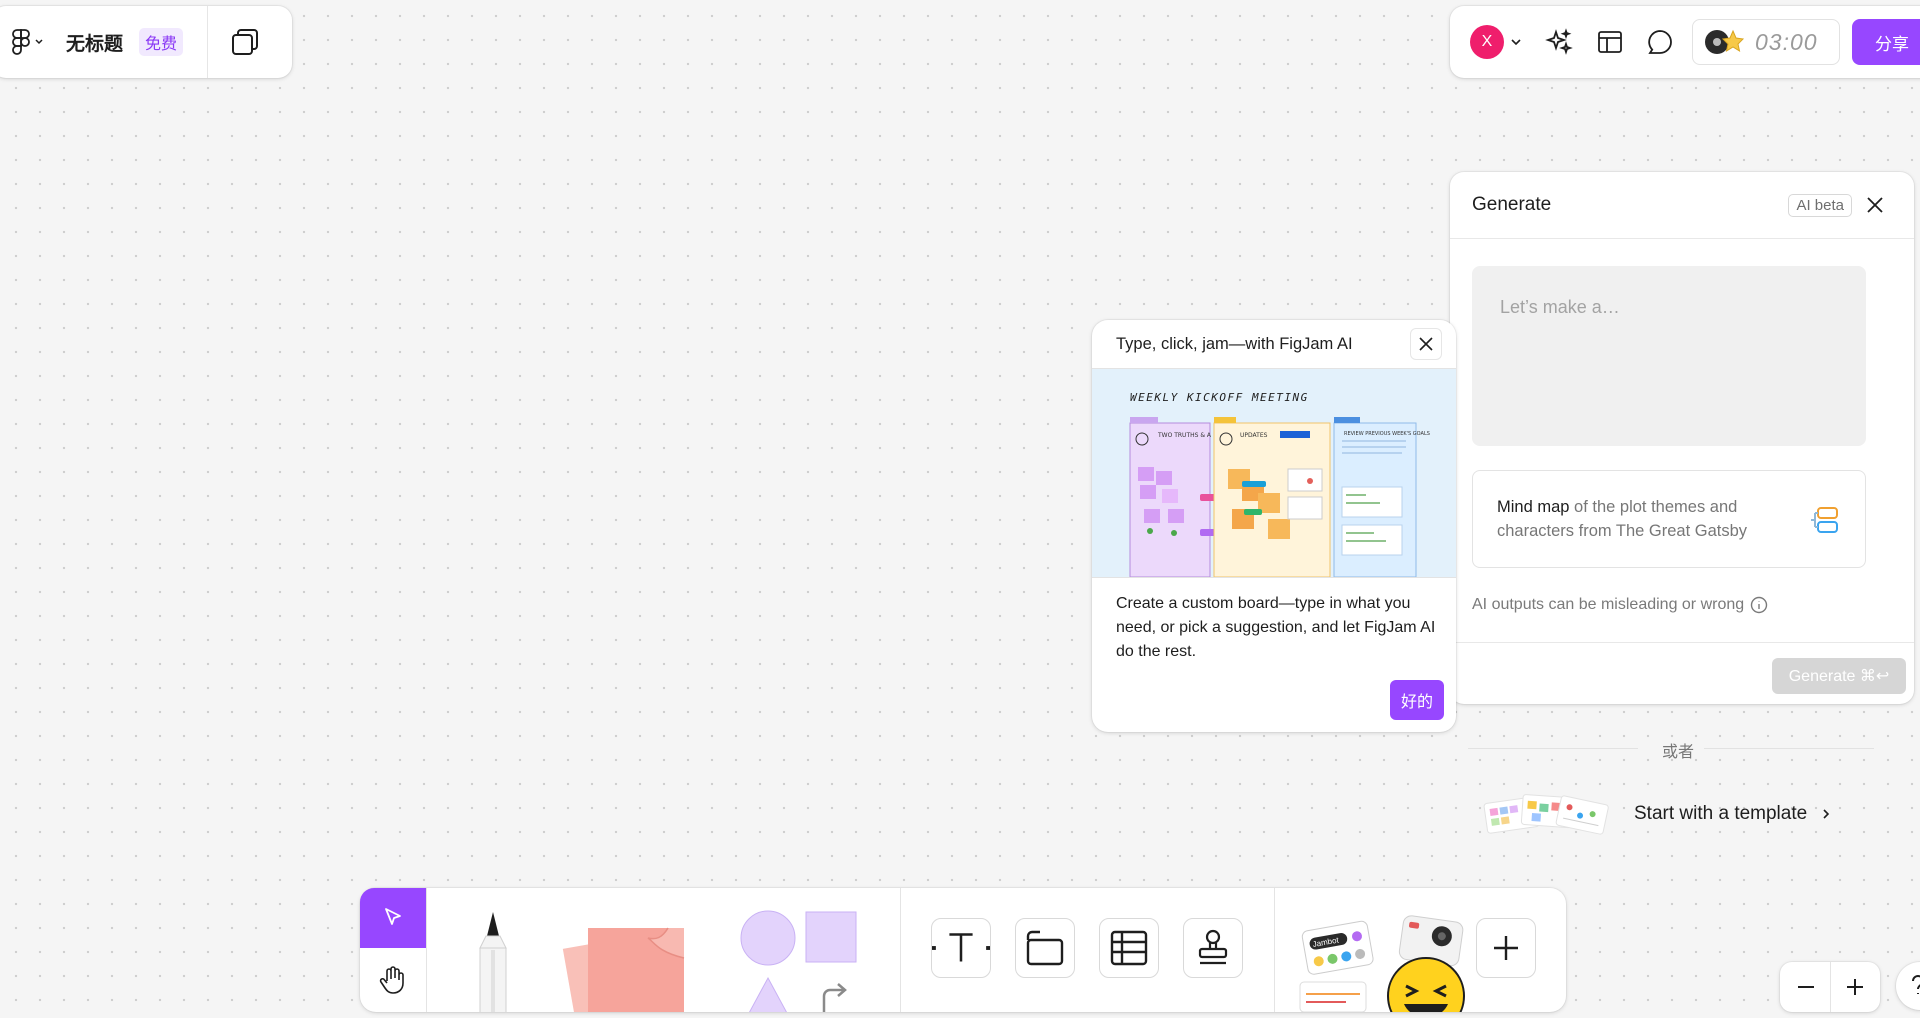 The image size is (1920, 1018). Describe the element at coordinates (1387, 434) in the screenshot. I see `column-title-3: REVIEW PREVIOUS WEEK'S GOALS` at that location.